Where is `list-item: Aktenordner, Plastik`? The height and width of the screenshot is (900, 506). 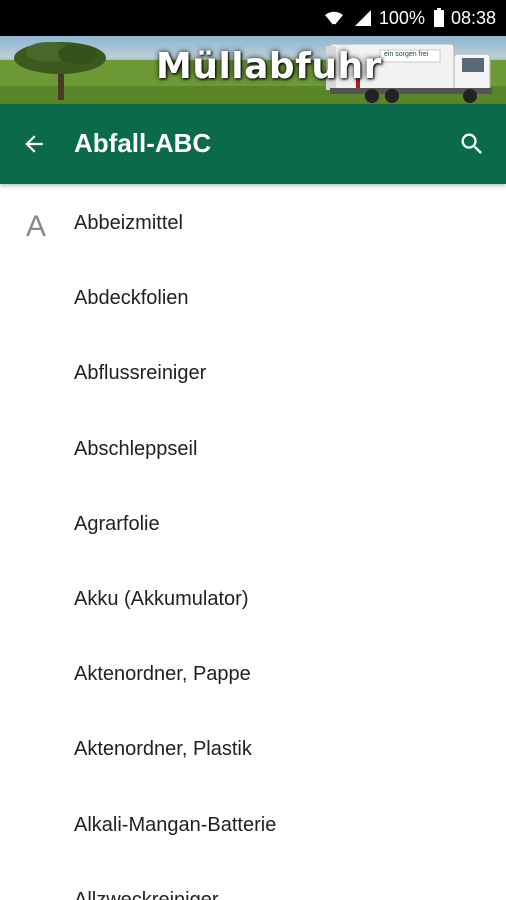 list-item: Aktenordner, Plastik is located at coordinates (163, 749).